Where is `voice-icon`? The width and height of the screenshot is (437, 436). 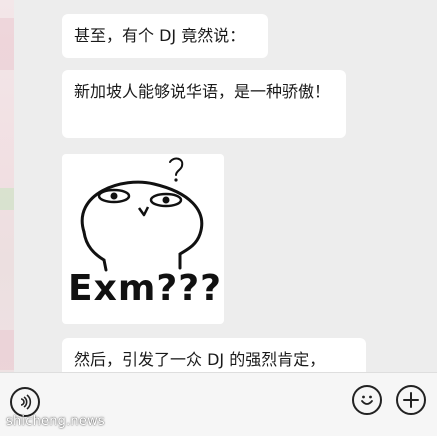 voice-icon is located at coordinates (25, 402).